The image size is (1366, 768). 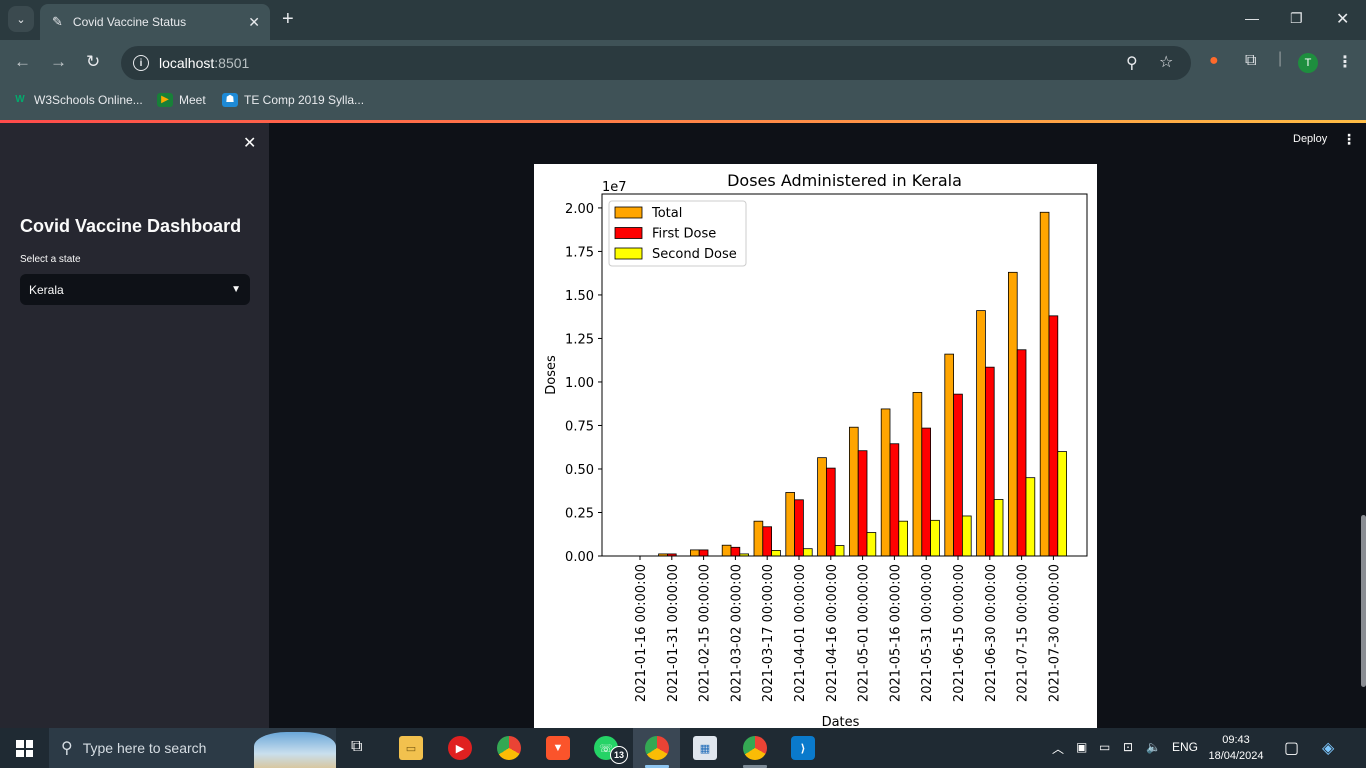 What do you see at coordinates (579, 426) in the screenshot?
I see `y-tick-label: 0.75` at bounding box center [579, 426].